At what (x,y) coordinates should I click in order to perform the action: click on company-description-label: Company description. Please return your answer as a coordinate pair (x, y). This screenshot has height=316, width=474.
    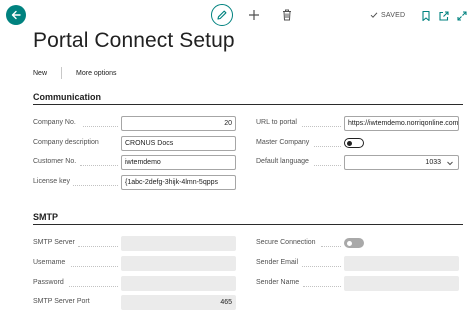
    Looking at the image, I should click on (66, 142).